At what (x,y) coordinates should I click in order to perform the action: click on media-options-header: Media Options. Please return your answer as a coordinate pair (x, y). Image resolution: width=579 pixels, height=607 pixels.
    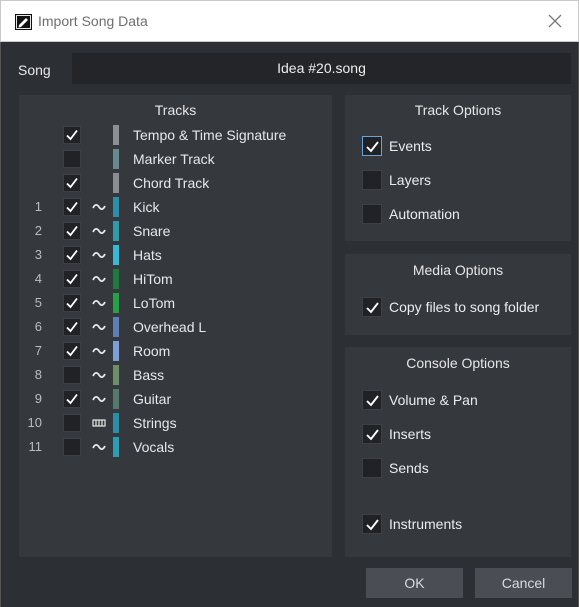
    Looking at the image, I should click on (458, 270).